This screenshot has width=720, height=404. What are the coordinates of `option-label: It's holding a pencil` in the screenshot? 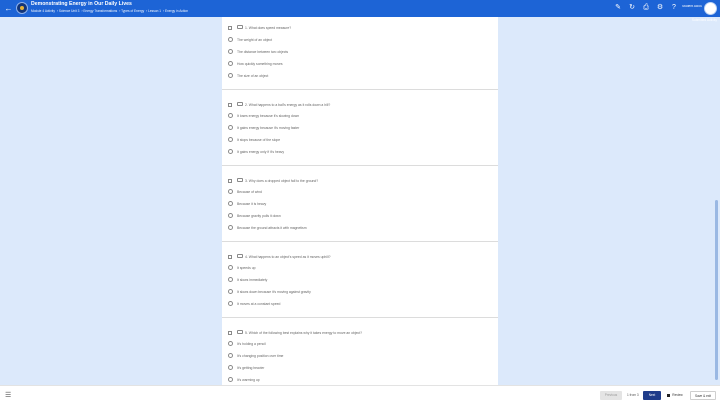 It's located at (251, 344).